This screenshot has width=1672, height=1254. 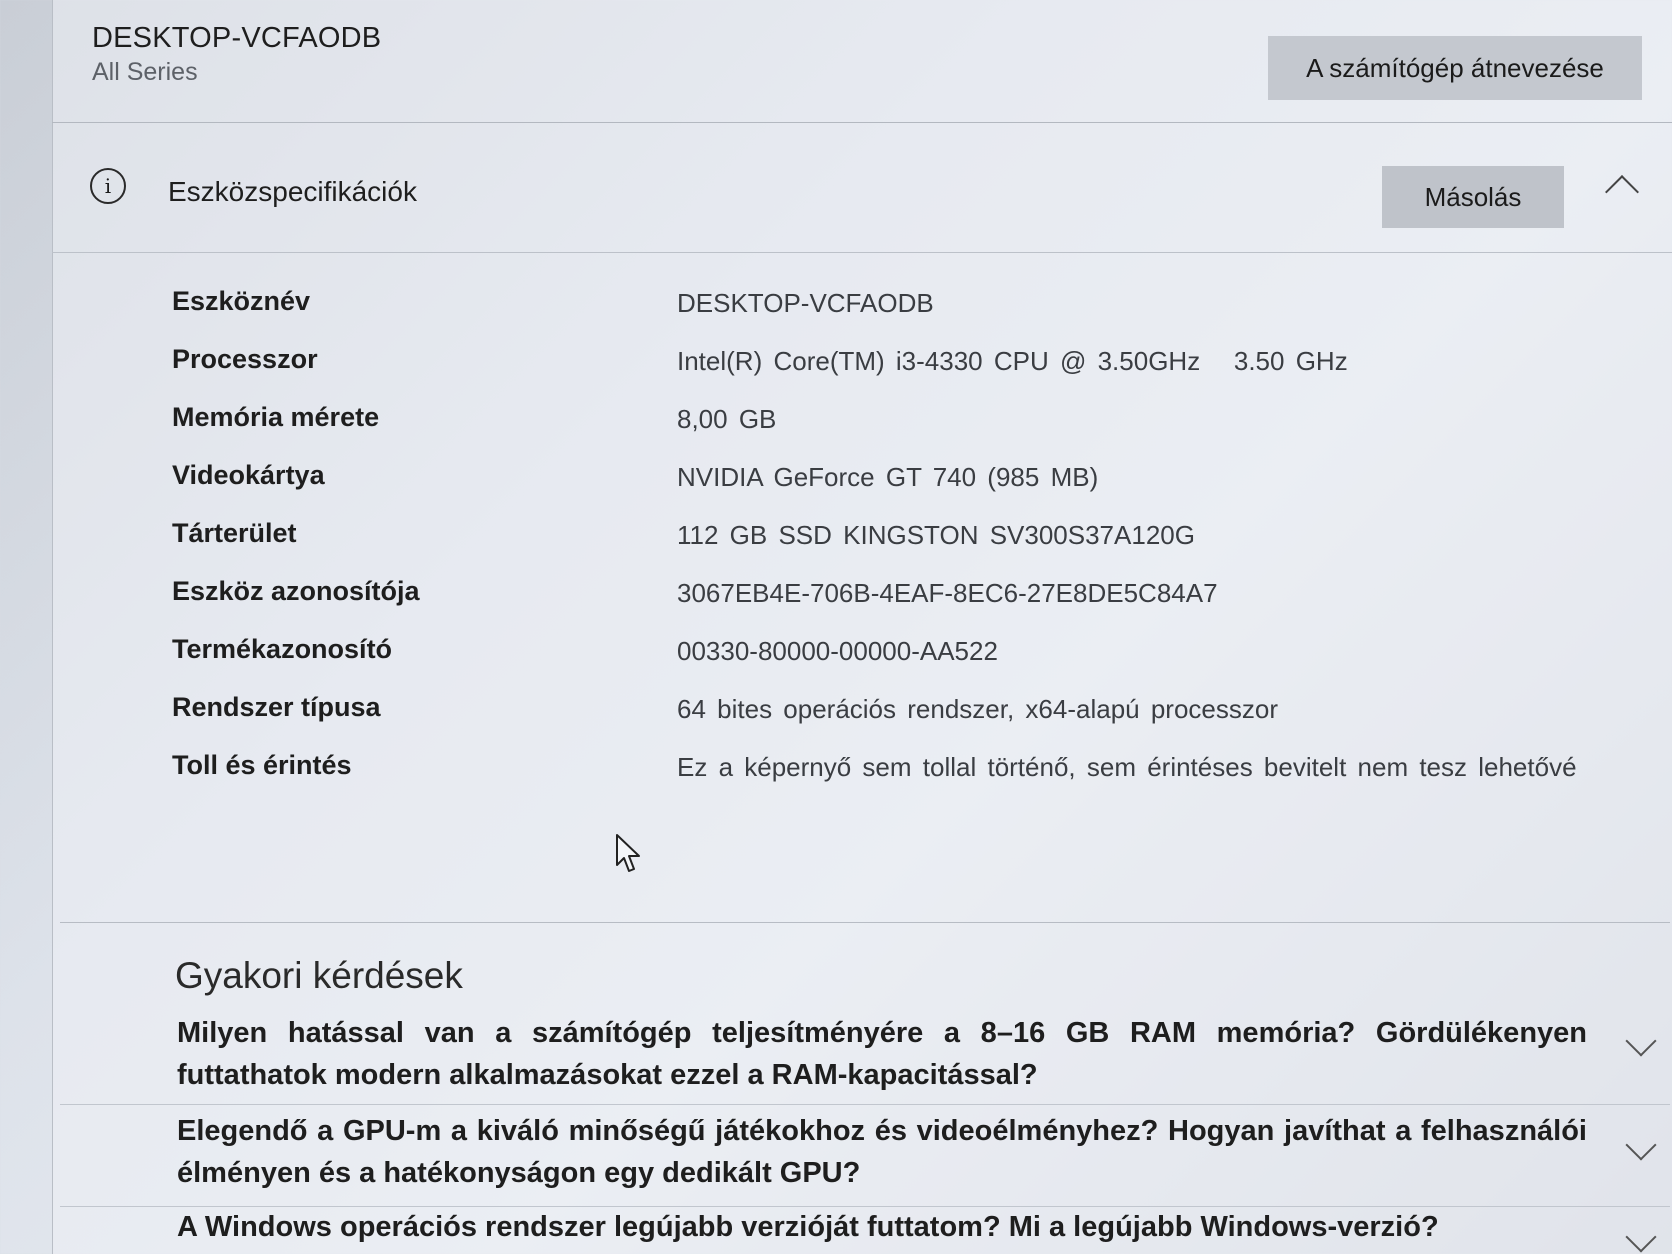 I want to click on spec-label: Memória mérete, so click(x=276, y=417).